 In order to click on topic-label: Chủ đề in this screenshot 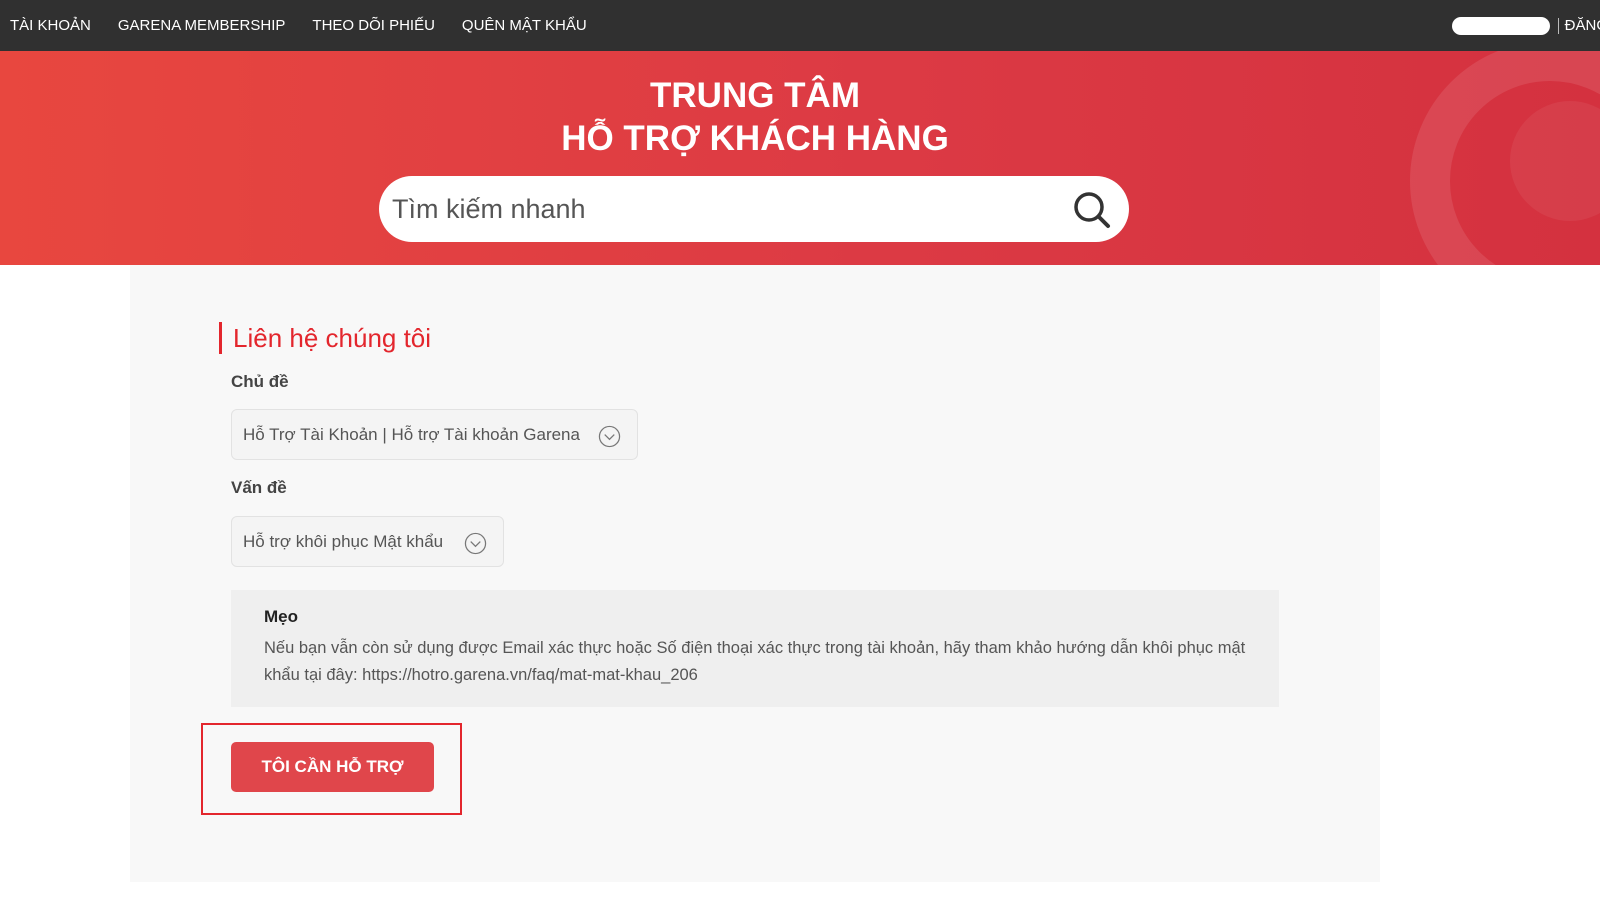, I will do `click(260, 381)`.